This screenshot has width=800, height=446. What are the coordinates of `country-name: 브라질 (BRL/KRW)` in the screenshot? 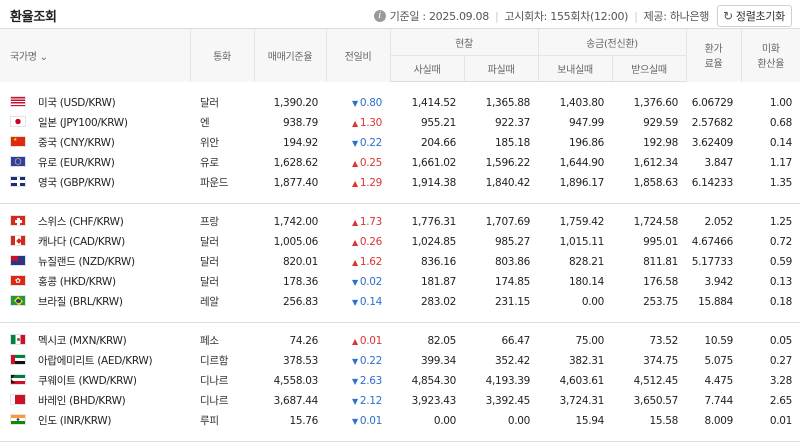 It's located at (80, 302).